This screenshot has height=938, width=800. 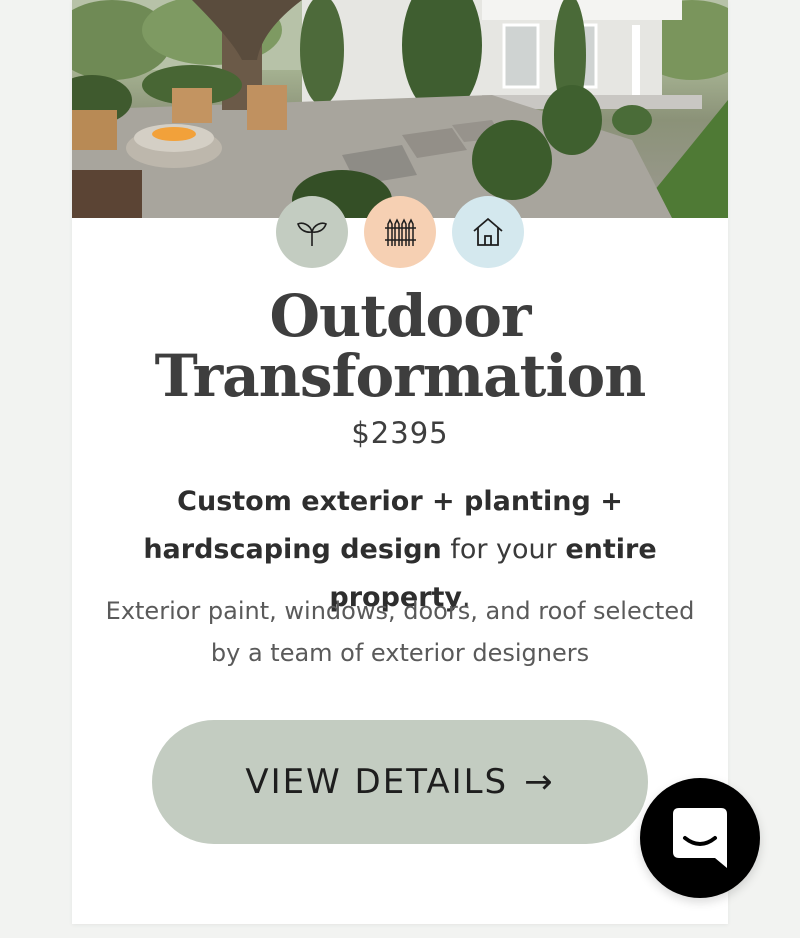 What do you see at coordinates (400, 376) in the screenshot?
I see `title-line-2: Transformation` at bounding box center [400, 376].